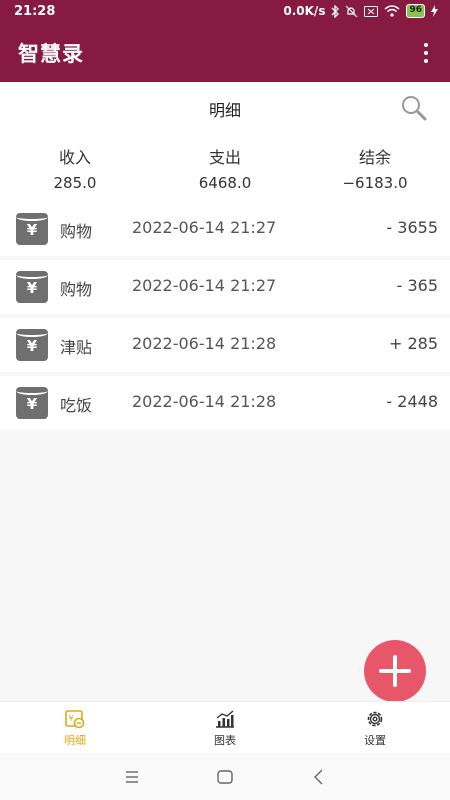 The height and width of the screenshot is (800, 450). I want to click on summary-panel: 收入 285.0 支出 6468.0 结余 −6183.0, so click(225, 167).